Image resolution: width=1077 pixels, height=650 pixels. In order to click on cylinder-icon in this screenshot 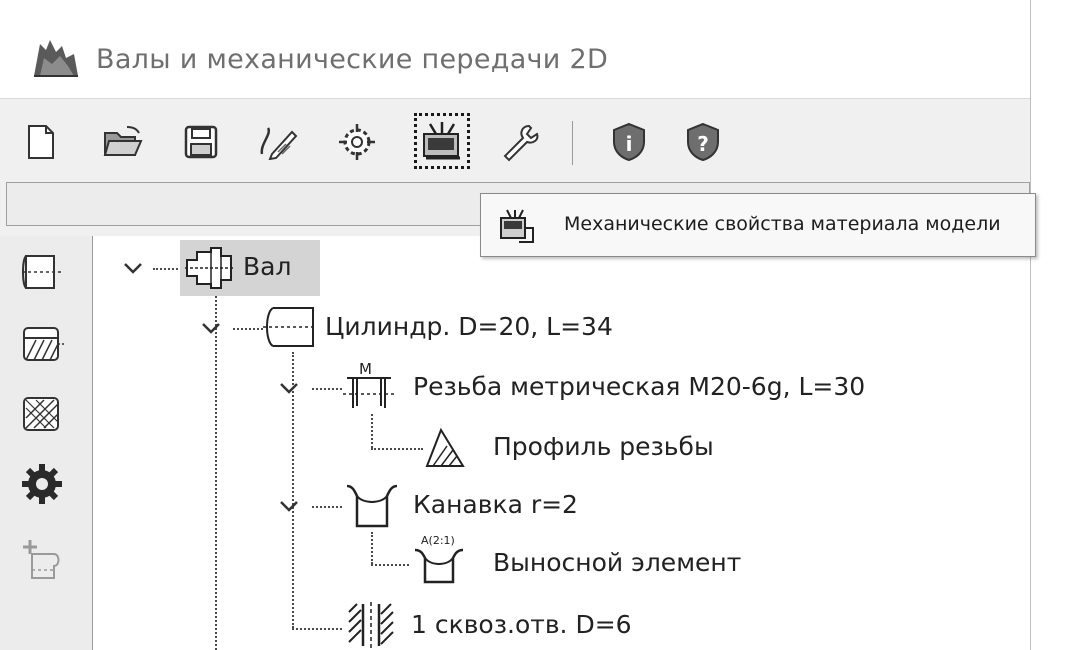, I will do `click(290, 327)`.